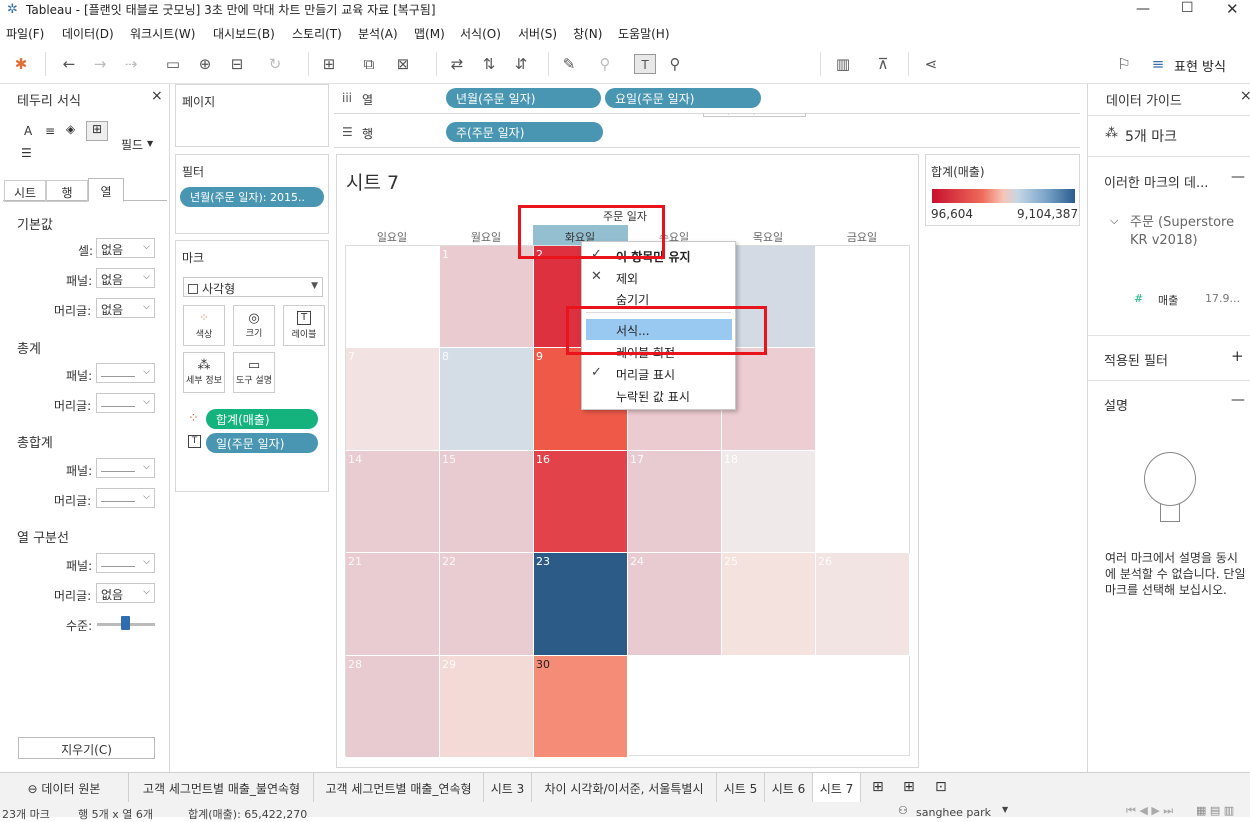 This screenshot has height=822, width=1250. What do you see at coordinates (125, 248) in the screenshot?
I see `cell-border-select: 없음 ⌵` at bounding box center [125, 248].